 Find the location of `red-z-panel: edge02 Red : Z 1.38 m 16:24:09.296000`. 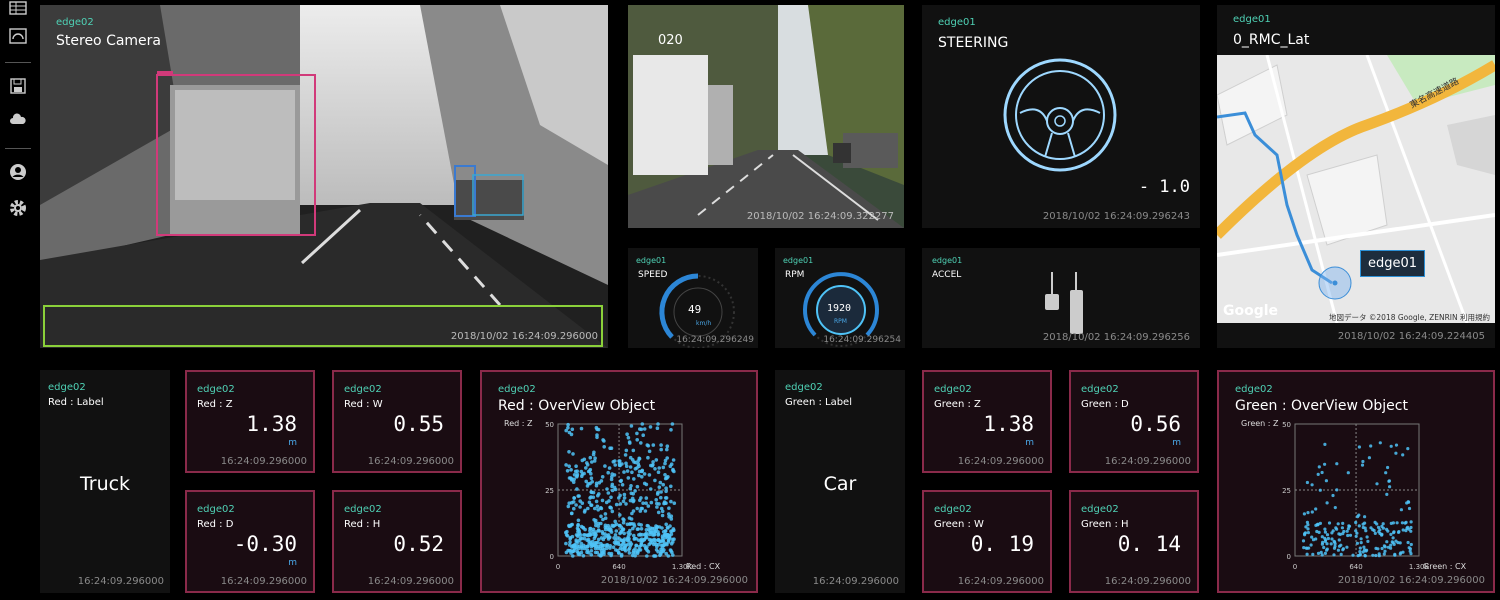

red-z-panel: edge02 Red : Z 1.38 m 16:24:09.296000 is located at coordinates (250, 421).